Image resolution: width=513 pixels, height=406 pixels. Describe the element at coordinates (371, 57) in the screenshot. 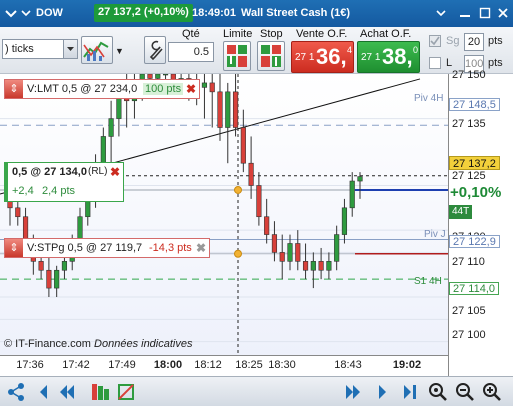

I see `buy-price-prefix: 27 1` at that location.